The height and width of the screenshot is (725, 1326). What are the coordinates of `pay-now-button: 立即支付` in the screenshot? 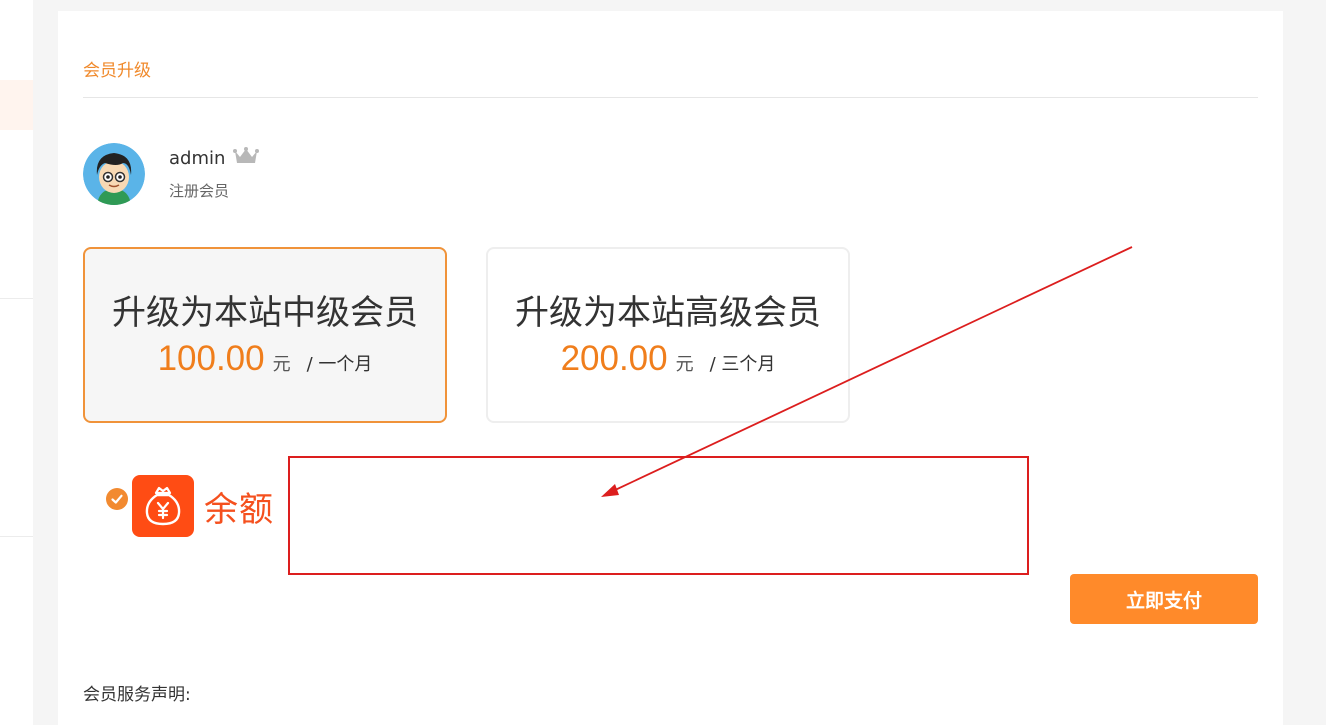 It's located at (1164, 599).